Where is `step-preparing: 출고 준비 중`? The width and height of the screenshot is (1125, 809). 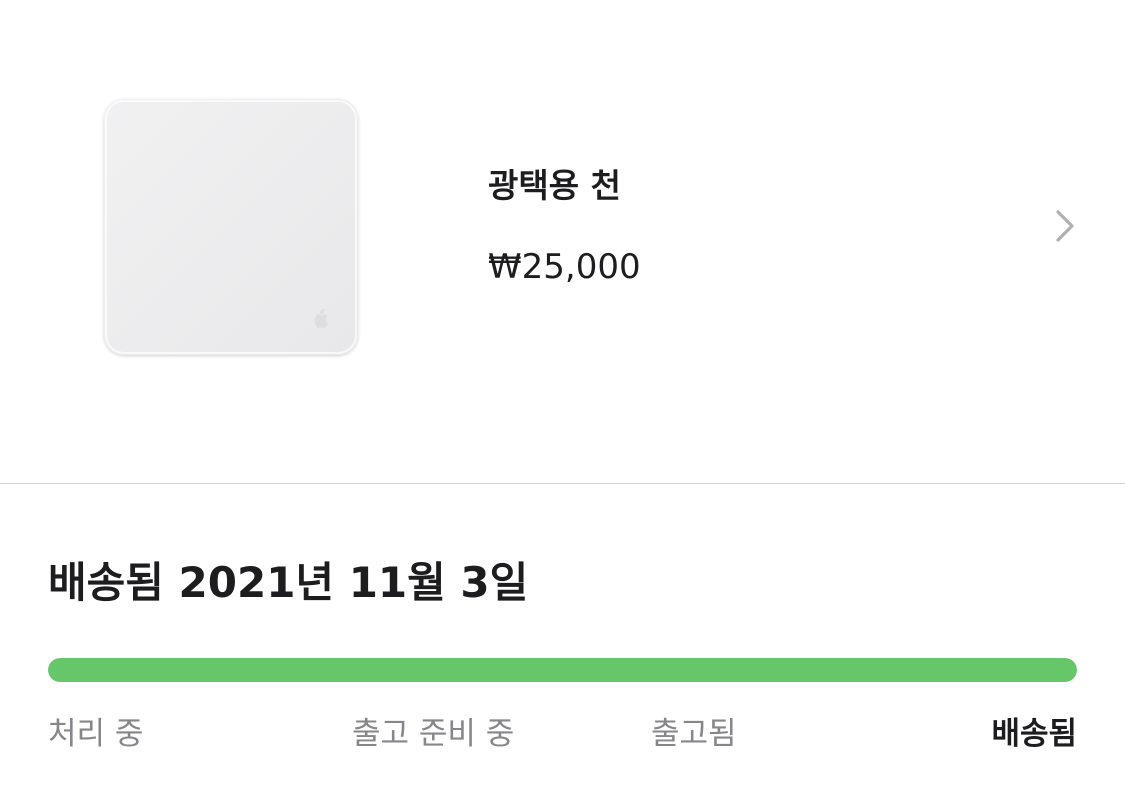
step-preparing: 출고 준비 중 is located at coordinates (433, 734).